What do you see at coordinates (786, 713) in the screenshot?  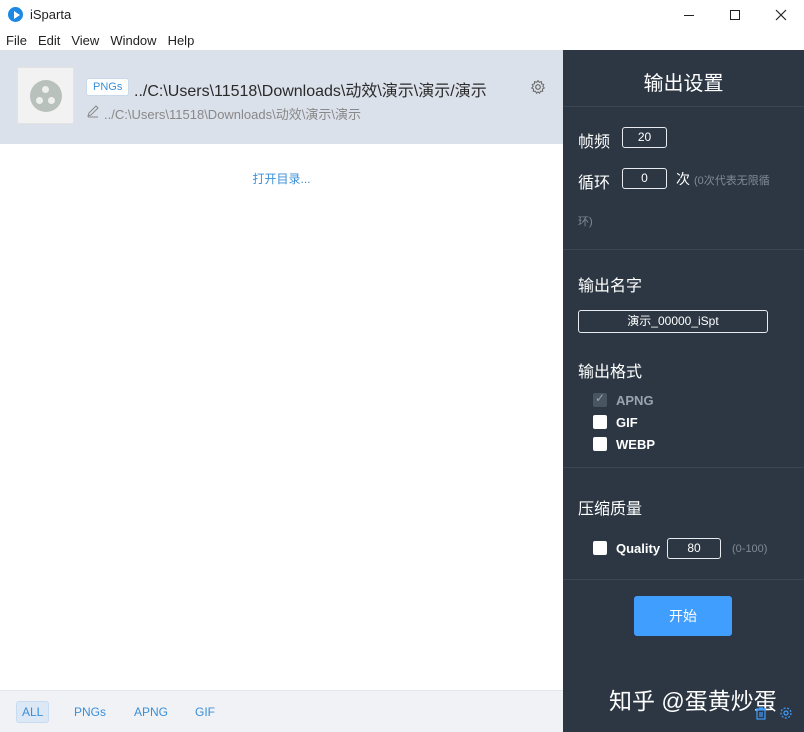 I see `settings-gear-icon` at bounding box center [786, 713].